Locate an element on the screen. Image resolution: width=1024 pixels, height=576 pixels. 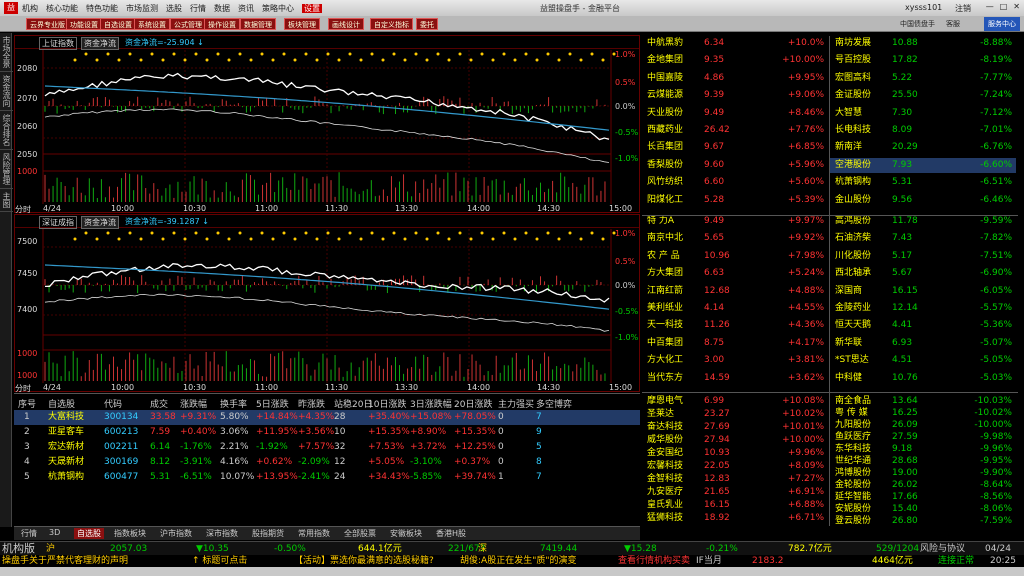
stock-row: 鱼跃医疗 27.59 -9.98% is located at coordinates (923, 437).